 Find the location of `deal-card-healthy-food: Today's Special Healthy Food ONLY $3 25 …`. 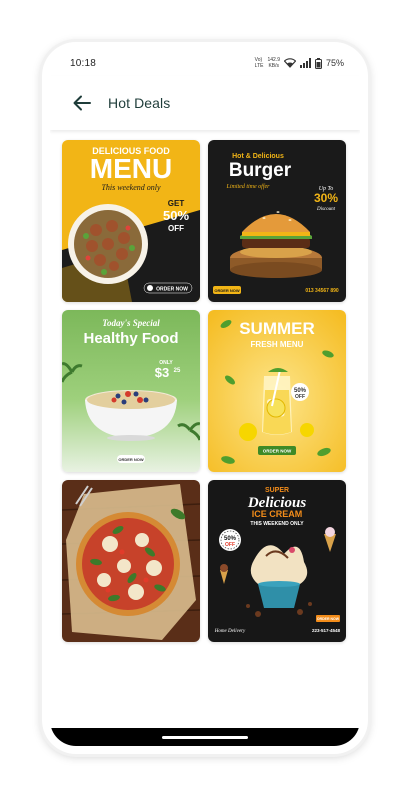

deal-card-healthy-food: Today's Special Healthy Food ONLY $3 25 … is located at coordinates (131, 391).